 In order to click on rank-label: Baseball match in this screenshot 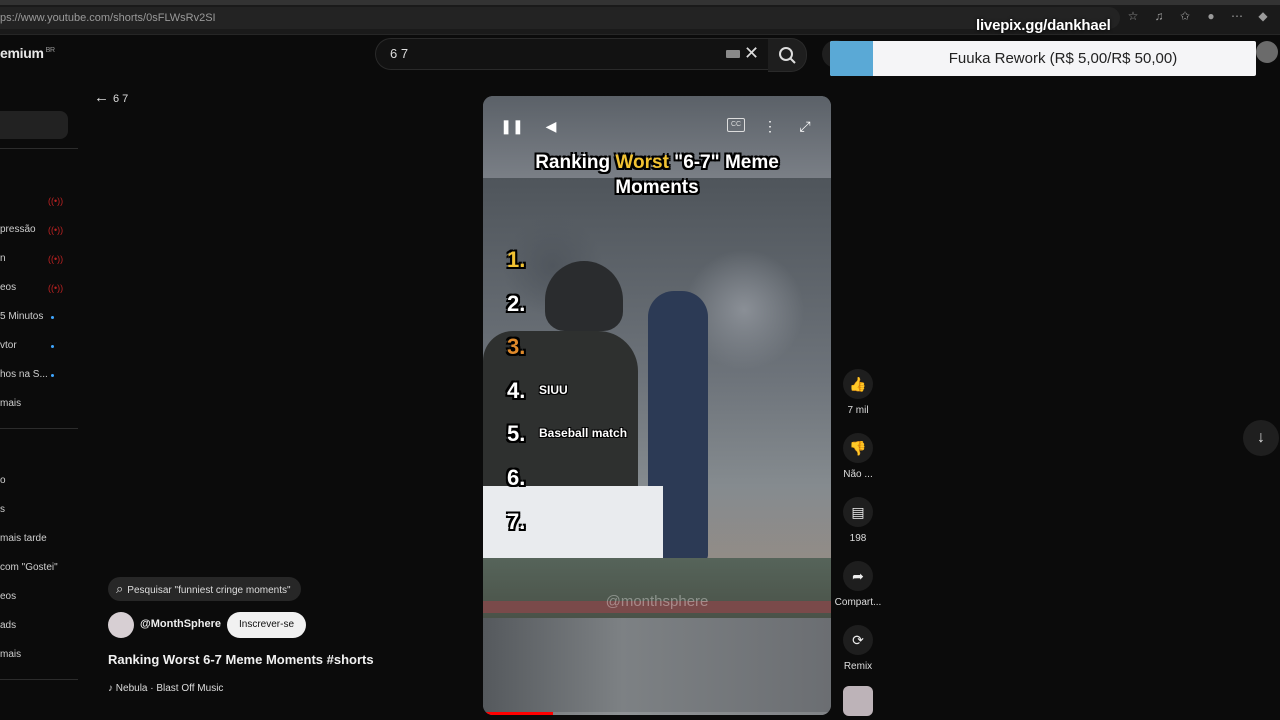, I will do `click(583, 433)`.